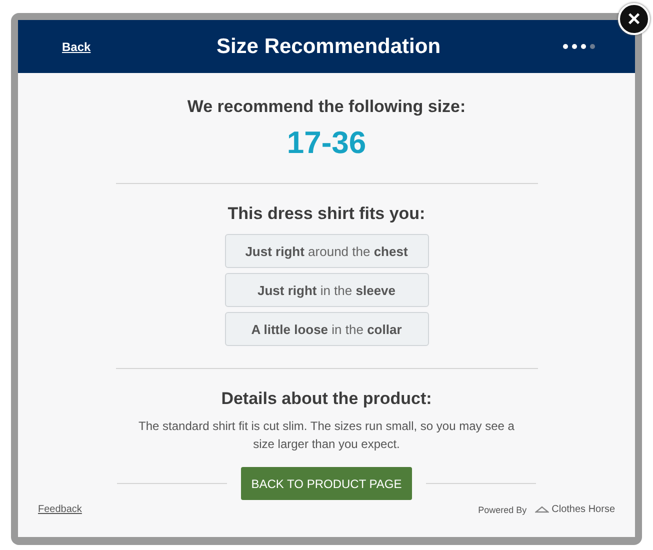  Describe the element at coordinates (326, 399) in the screenshot. I see `details-heading: Details about the product:` at that location.